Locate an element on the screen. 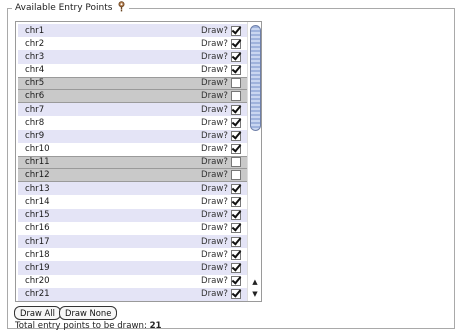 Image resolution: width=460 pixels, height=334 pixels. entry-name: chr21 is located at coordinates (37, 294).